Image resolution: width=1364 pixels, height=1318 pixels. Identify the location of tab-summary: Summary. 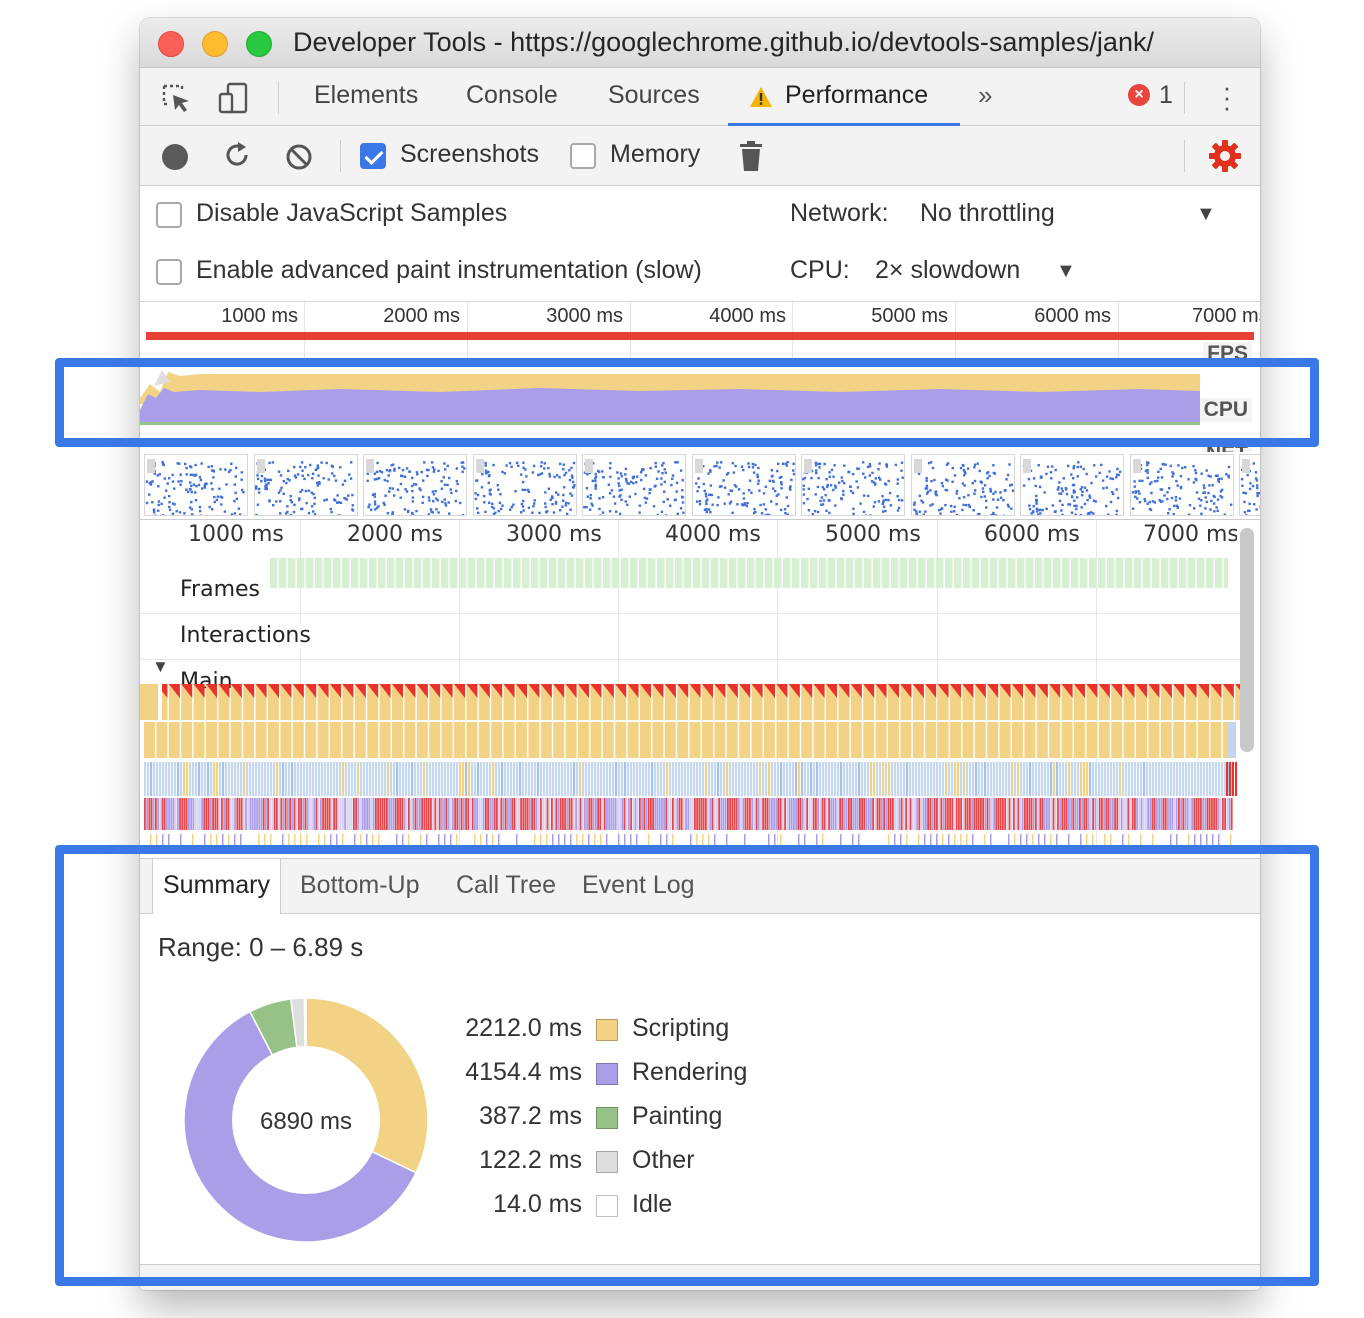
(216, 887).